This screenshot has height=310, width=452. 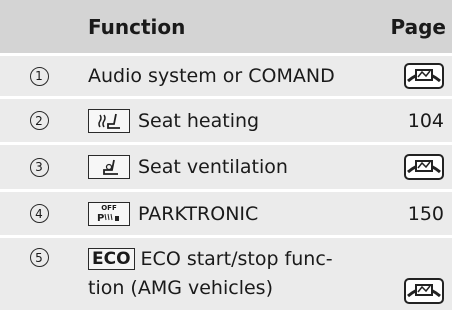 I want to click on table-row: 4 OFF P PARKTRONIC 150, so click(x=226, y=213).